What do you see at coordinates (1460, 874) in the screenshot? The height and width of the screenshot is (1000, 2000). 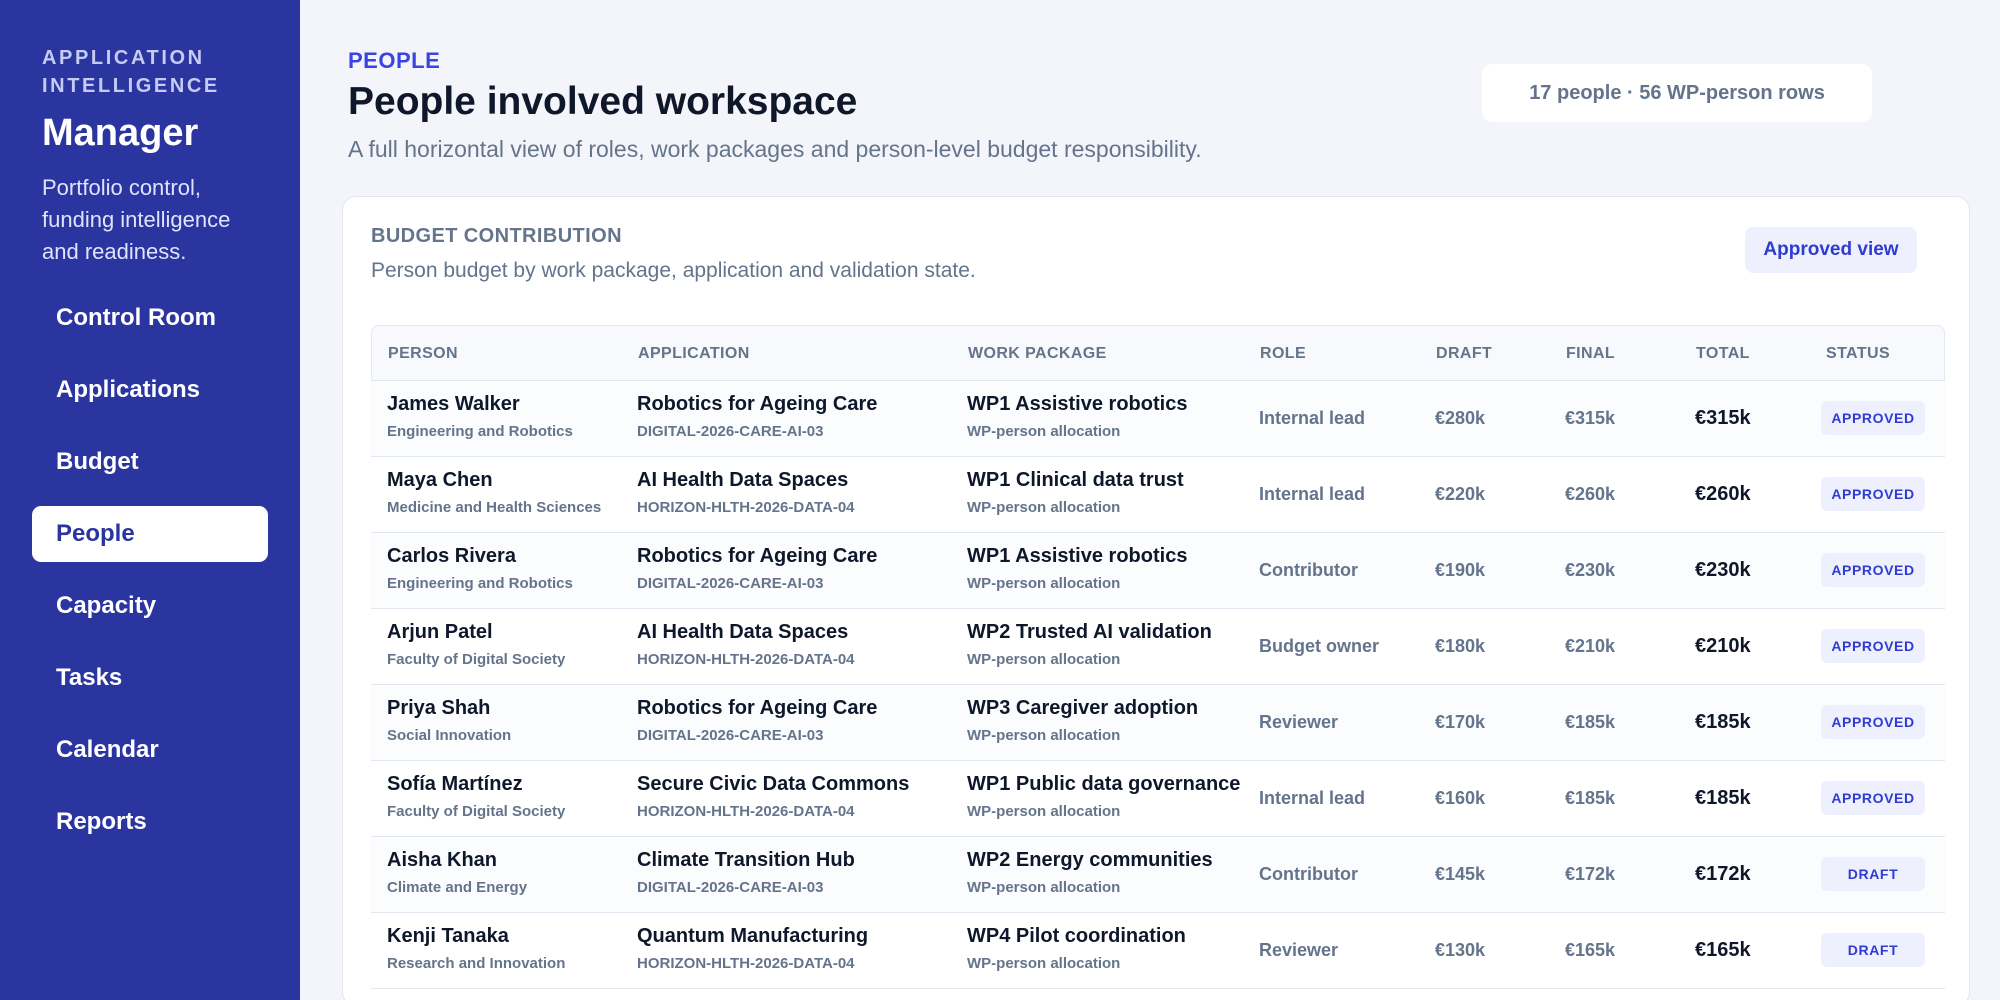 I see `draft-value: €145k` at bounding box center [1460, 874].